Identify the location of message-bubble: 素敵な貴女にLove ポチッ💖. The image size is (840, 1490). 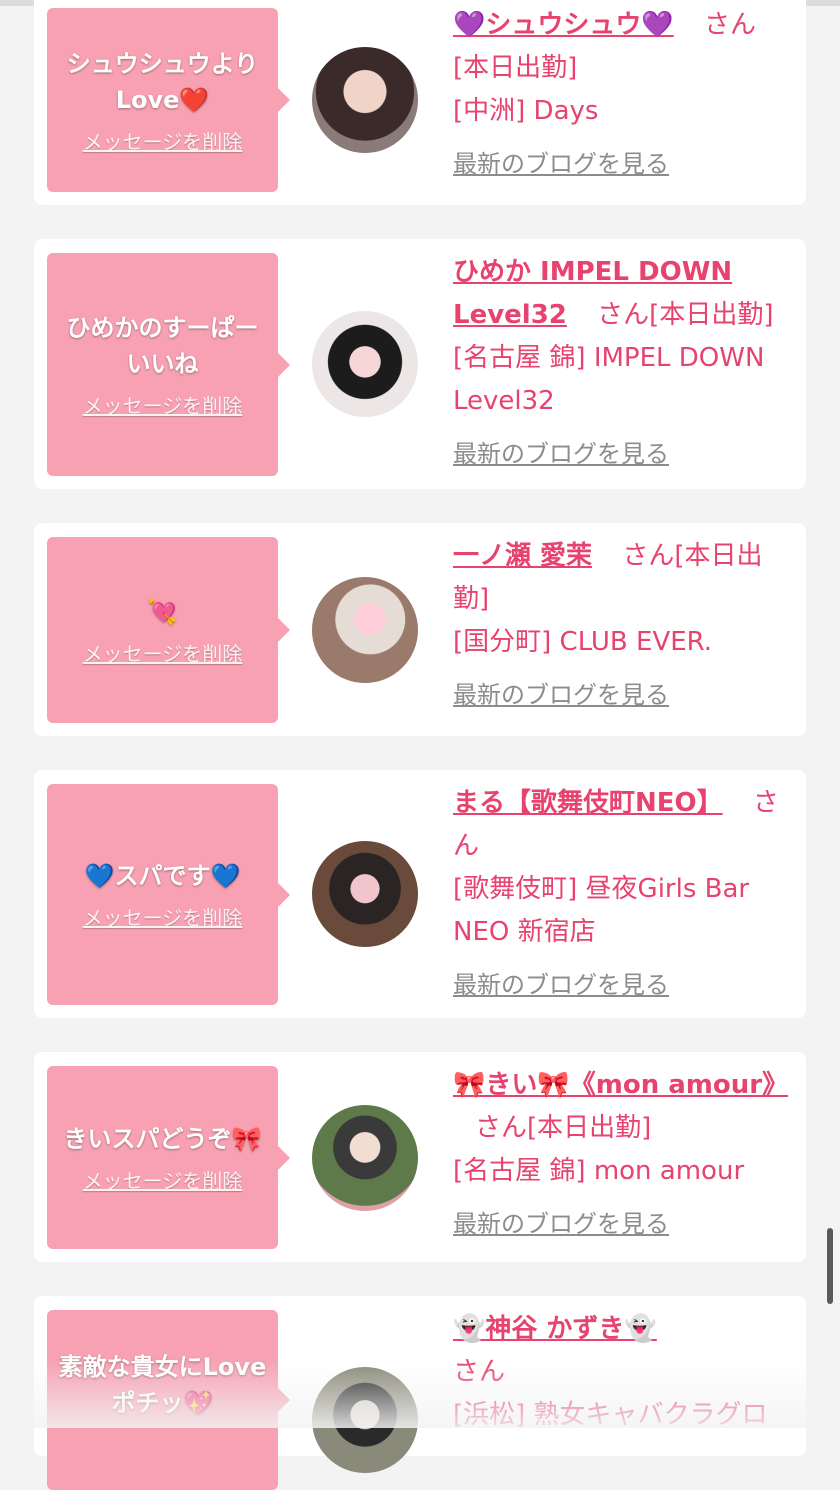
(168, 1400).